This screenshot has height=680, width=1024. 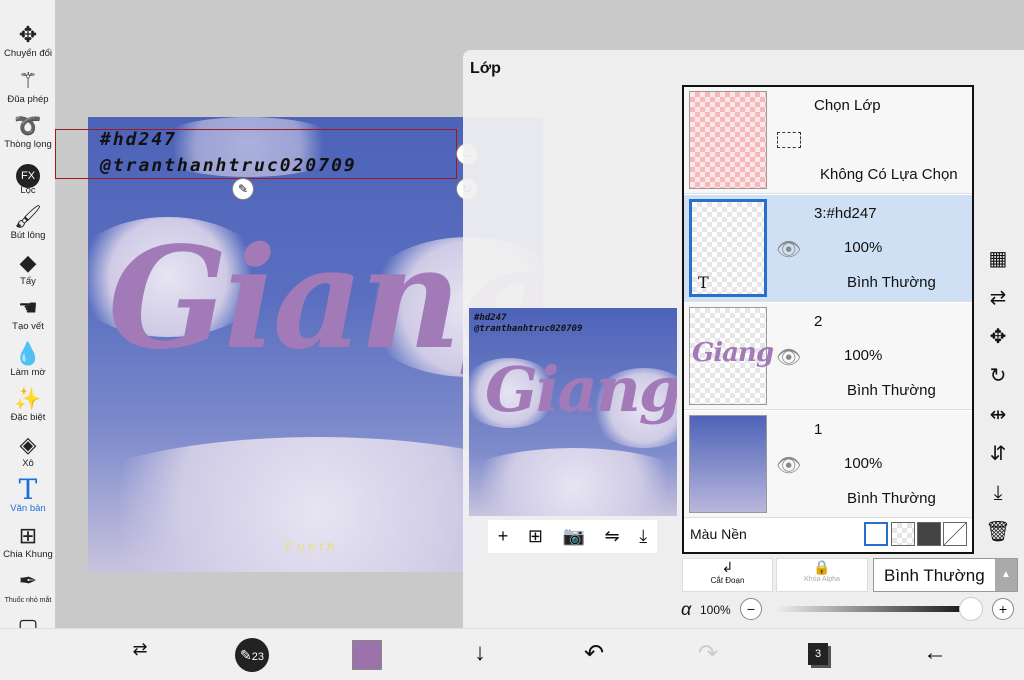 I want to click on text-selection-box, so click(x=256, y=154).